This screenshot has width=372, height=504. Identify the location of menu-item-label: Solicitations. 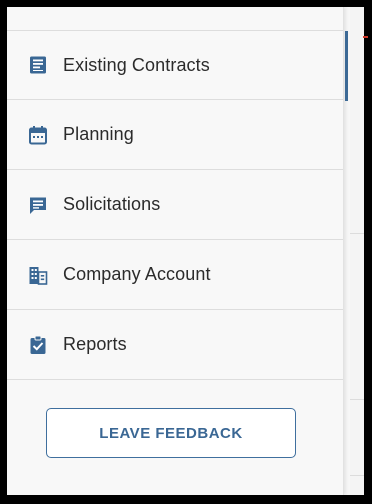
(112, 204).